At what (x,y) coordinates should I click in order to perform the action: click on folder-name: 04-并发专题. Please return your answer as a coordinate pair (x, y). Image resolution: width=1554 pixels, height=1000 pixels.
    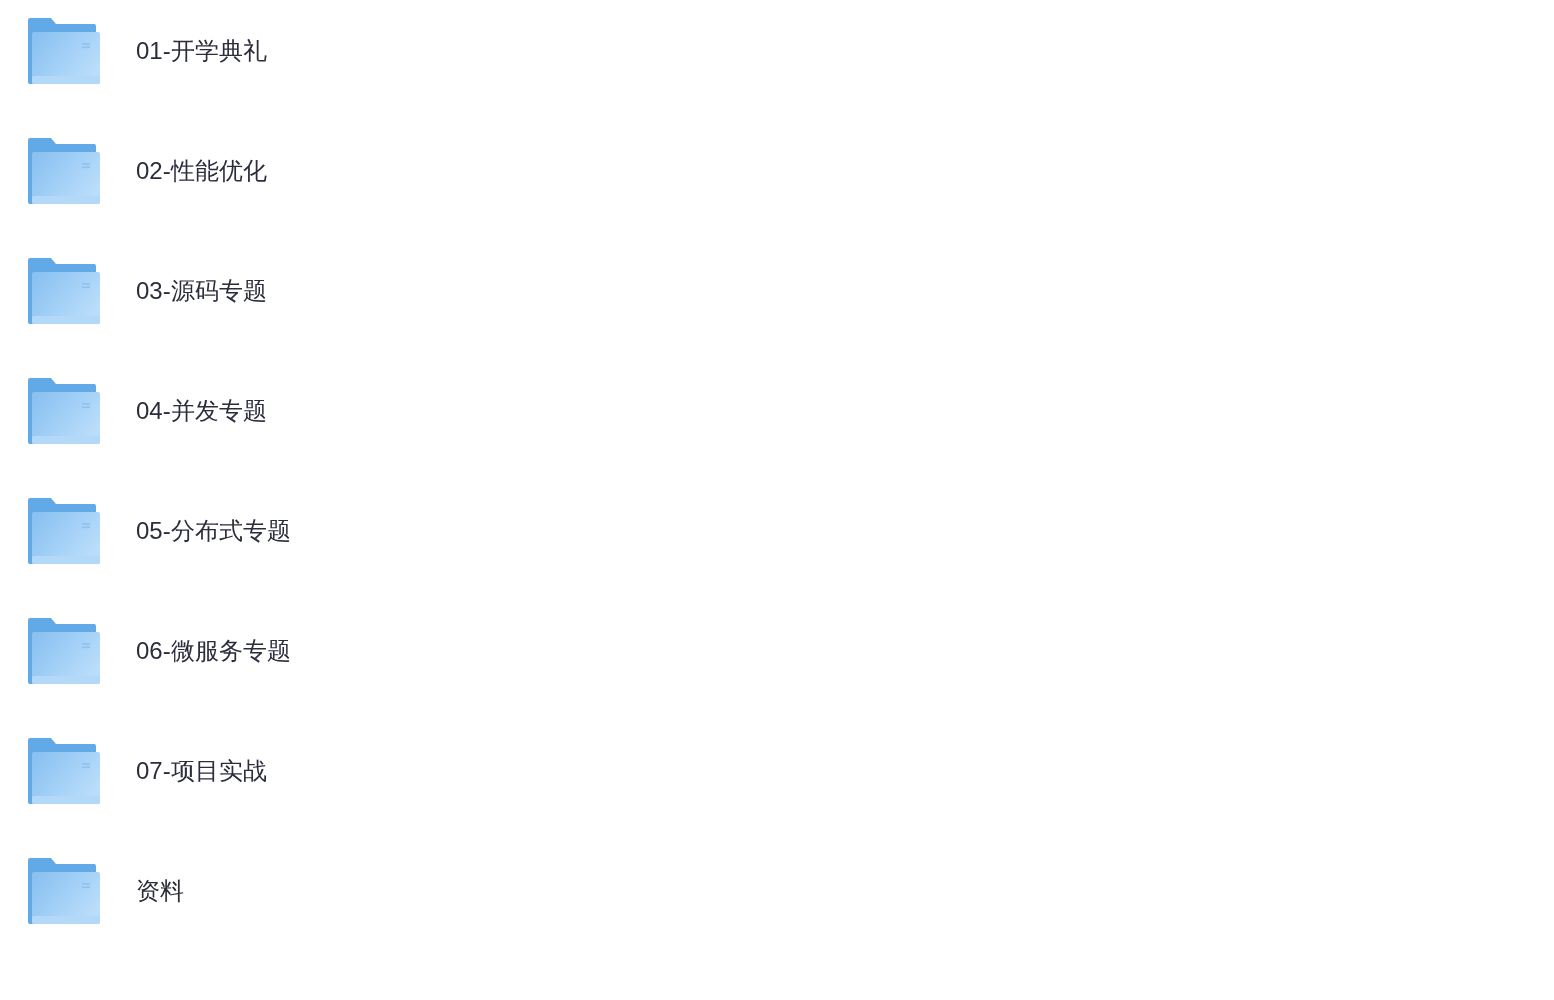
    Looking at the image, I should click on (201, 411).